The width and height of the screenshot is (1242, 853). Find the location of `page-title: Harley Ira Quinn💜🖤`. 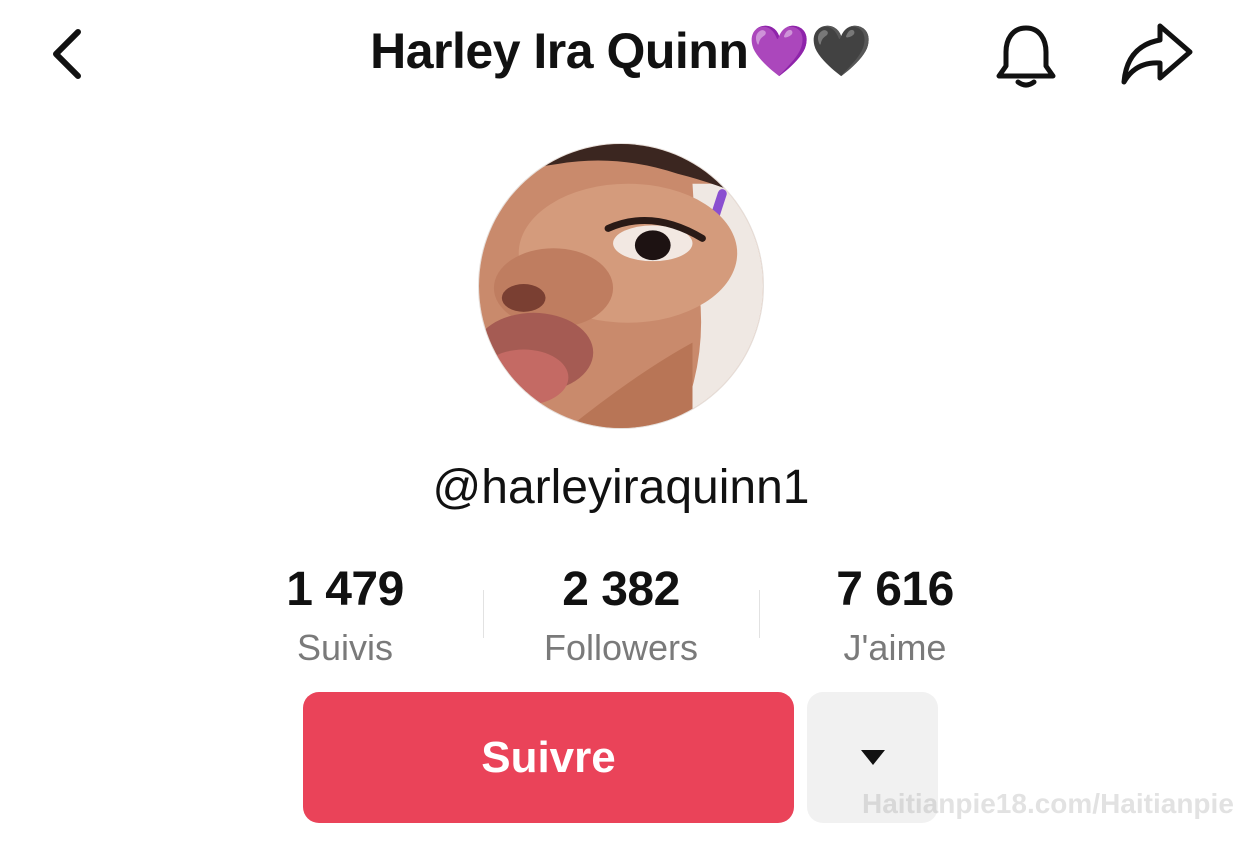

page-title: Harley Ira Quinn💜🖤 is located at coordinates (621, 51).